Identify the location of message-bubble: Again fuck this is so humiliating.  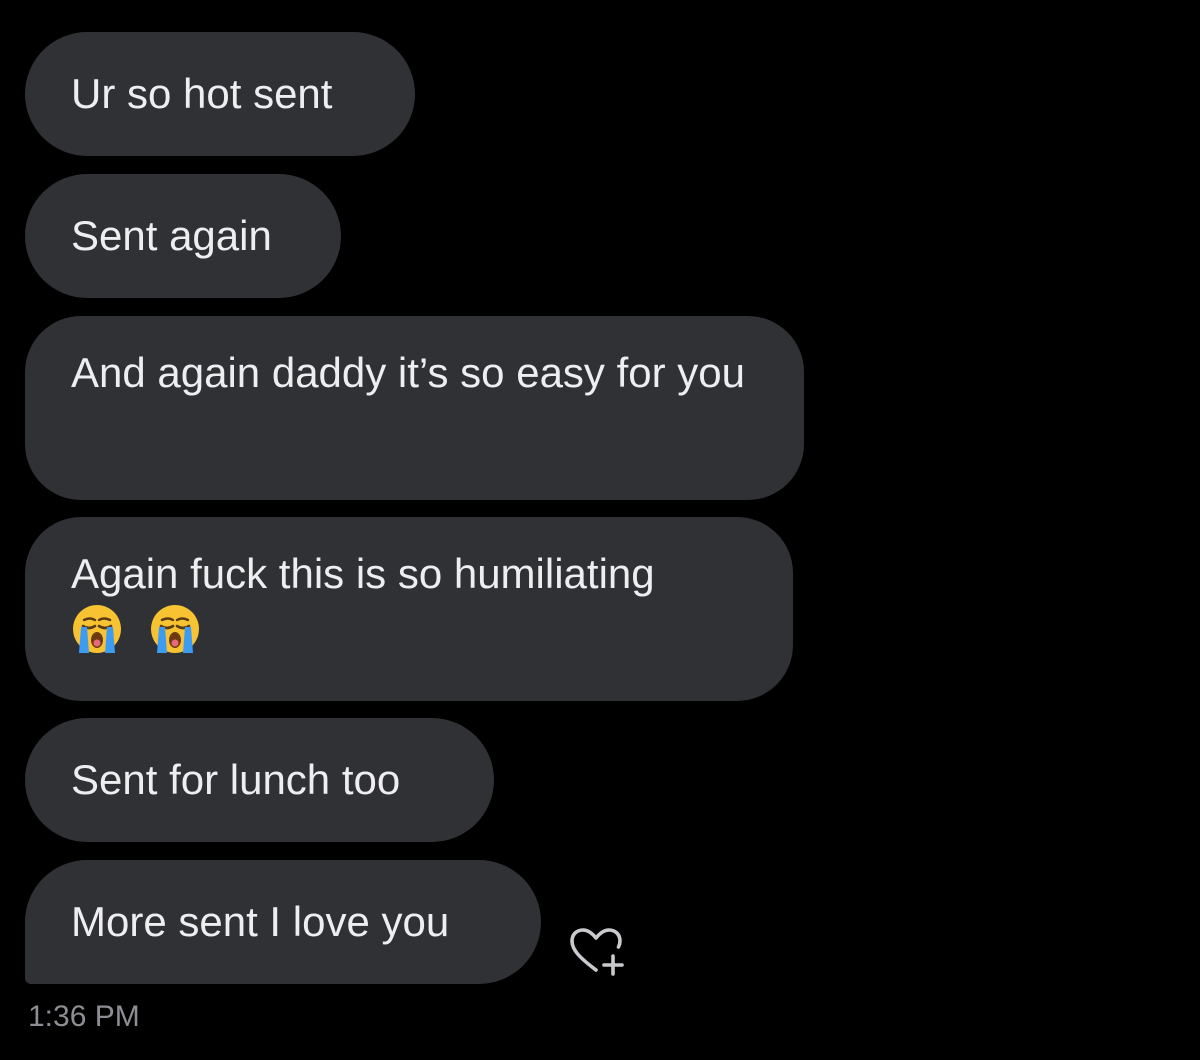
(409, 609).